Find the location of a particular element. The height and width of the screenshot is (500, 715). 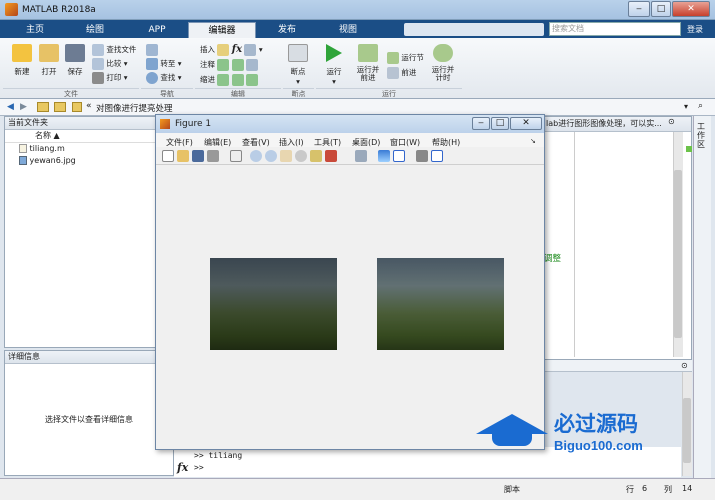

fx-icon: fx is located at coordinates (182, 467).